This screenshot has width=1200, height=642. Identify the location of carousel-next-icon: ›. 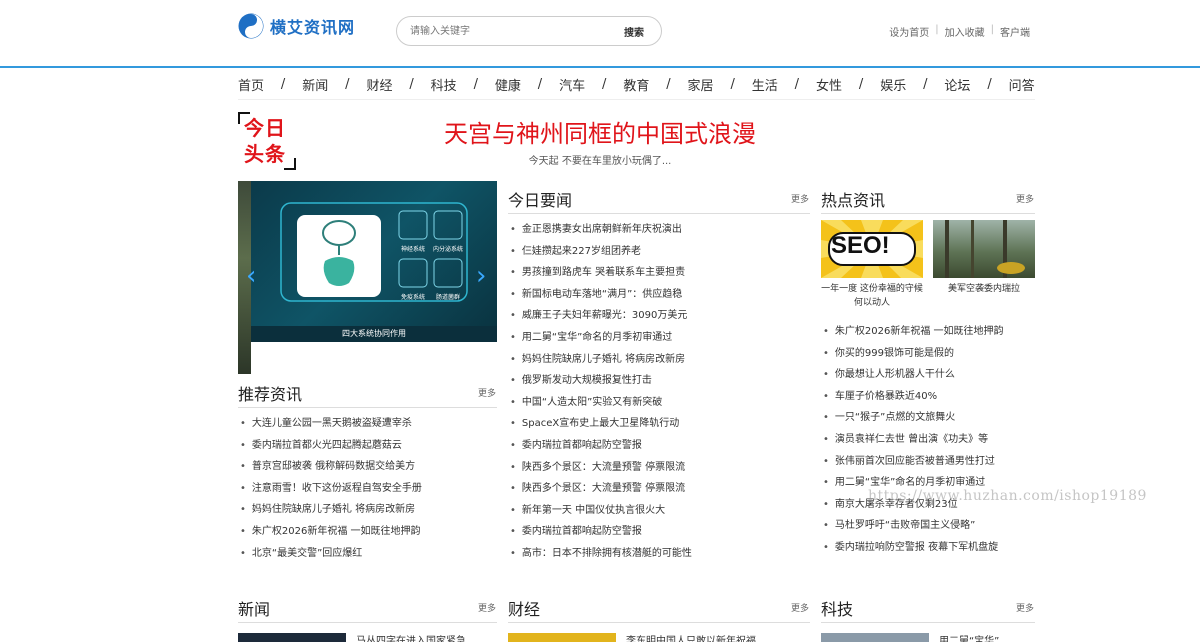
(481, 276).